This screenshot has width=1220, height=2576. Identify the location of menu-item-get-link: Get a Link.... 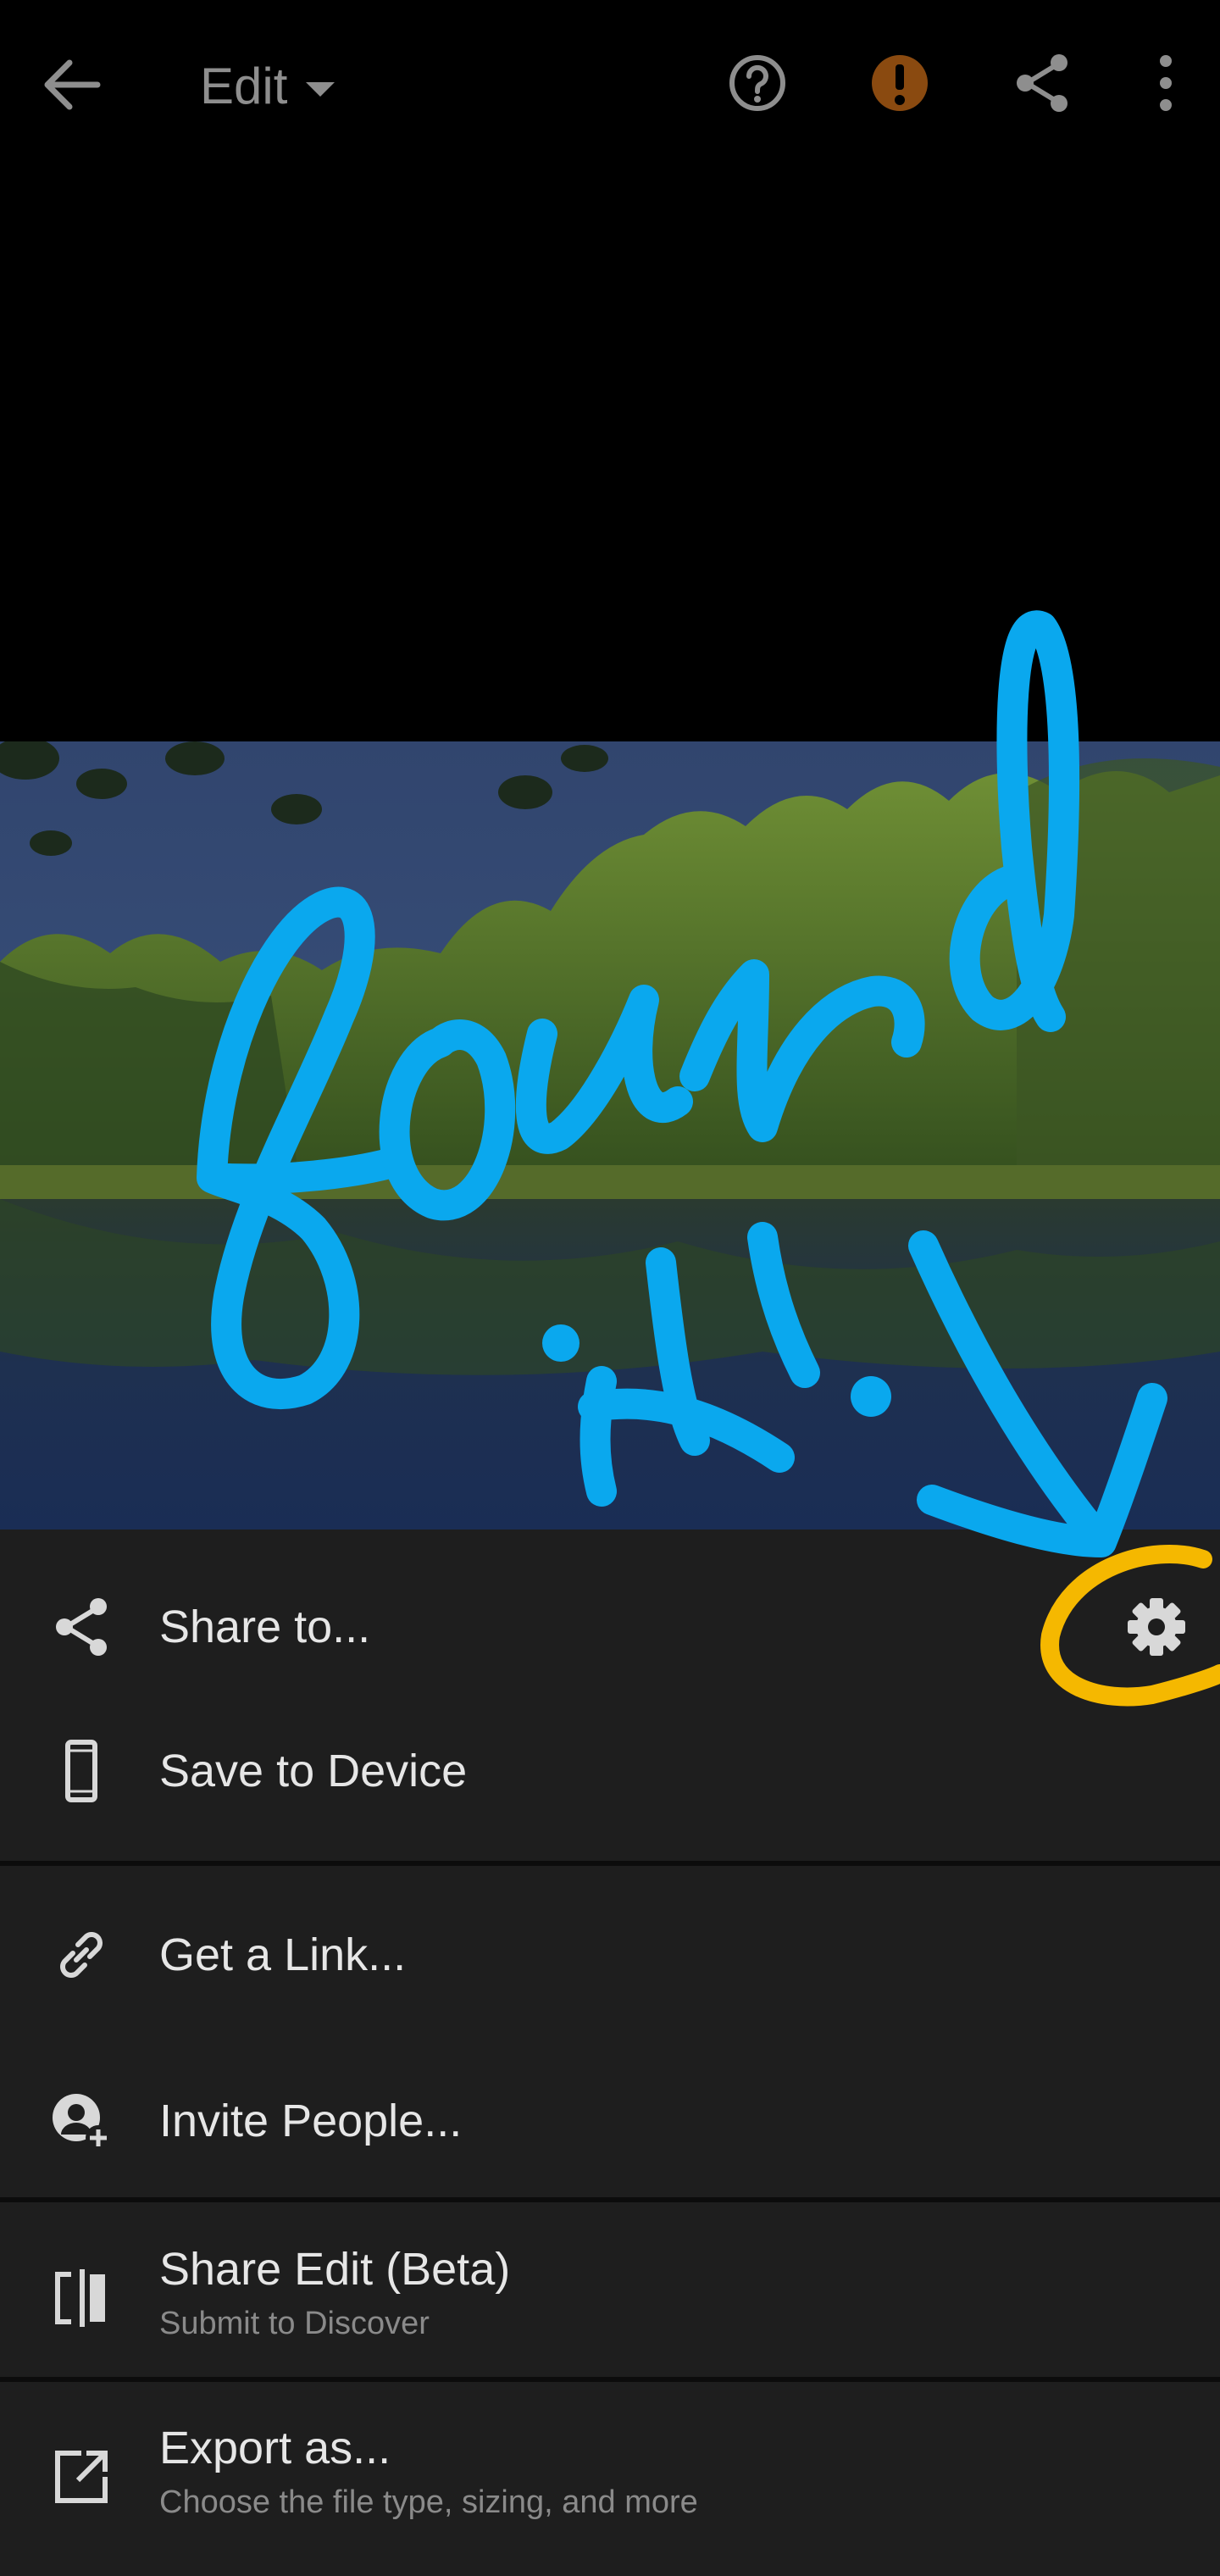
(610, 1955).